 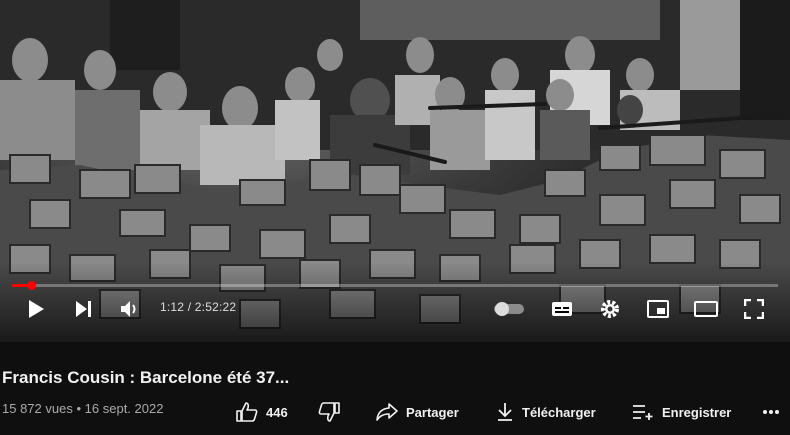 I want to click on fullscreen-icon, so click(x=754, y=309).